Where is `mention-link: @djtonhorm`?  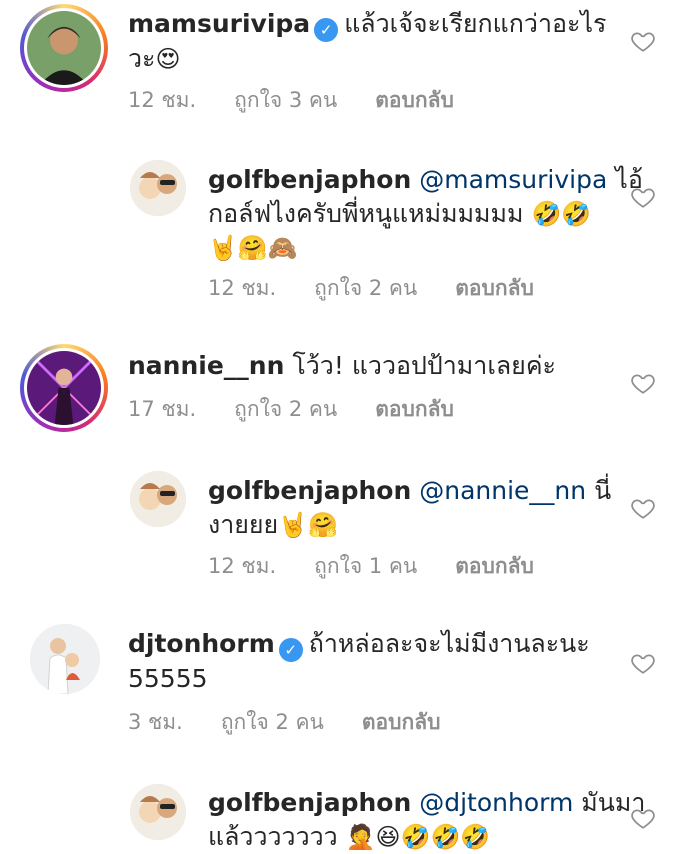
mention-link: @djtonhorm is located at coordinates (496, 802).